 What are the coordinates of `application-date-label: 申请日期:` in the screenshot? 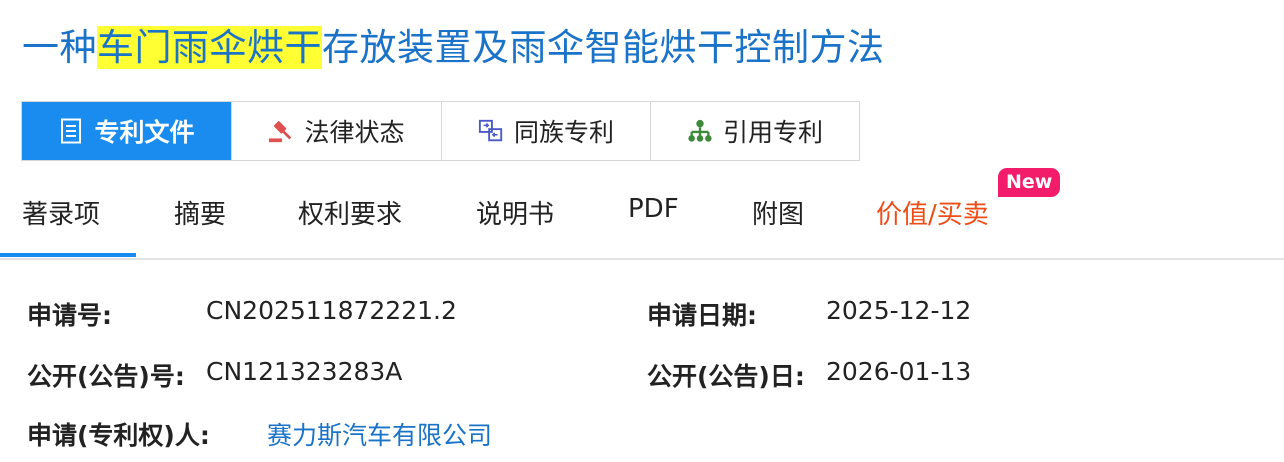 It's located at (702, 315).